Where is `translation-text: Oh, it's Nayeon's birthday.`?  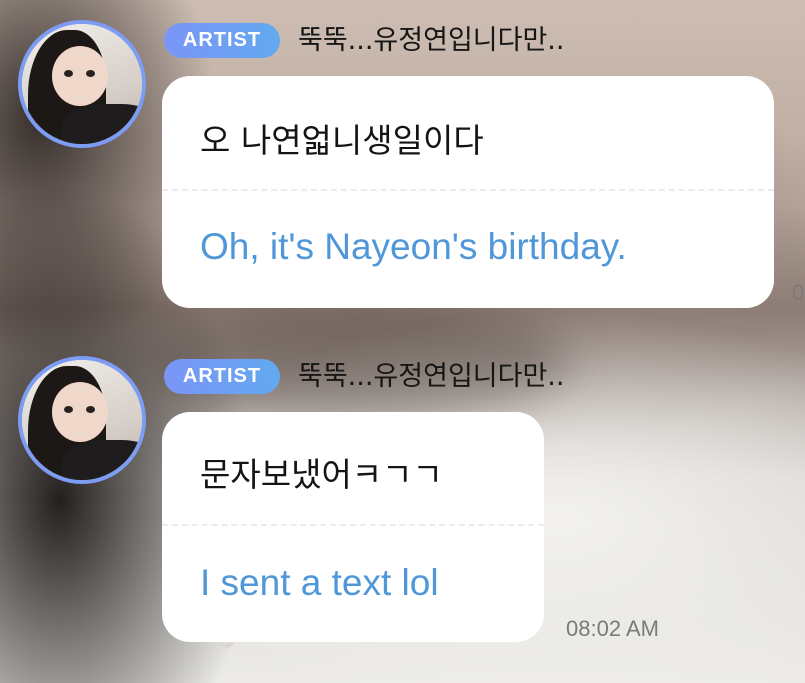
translation-text: Oh, it's Nayeon's birthday. is located at coordinates (413, 246).